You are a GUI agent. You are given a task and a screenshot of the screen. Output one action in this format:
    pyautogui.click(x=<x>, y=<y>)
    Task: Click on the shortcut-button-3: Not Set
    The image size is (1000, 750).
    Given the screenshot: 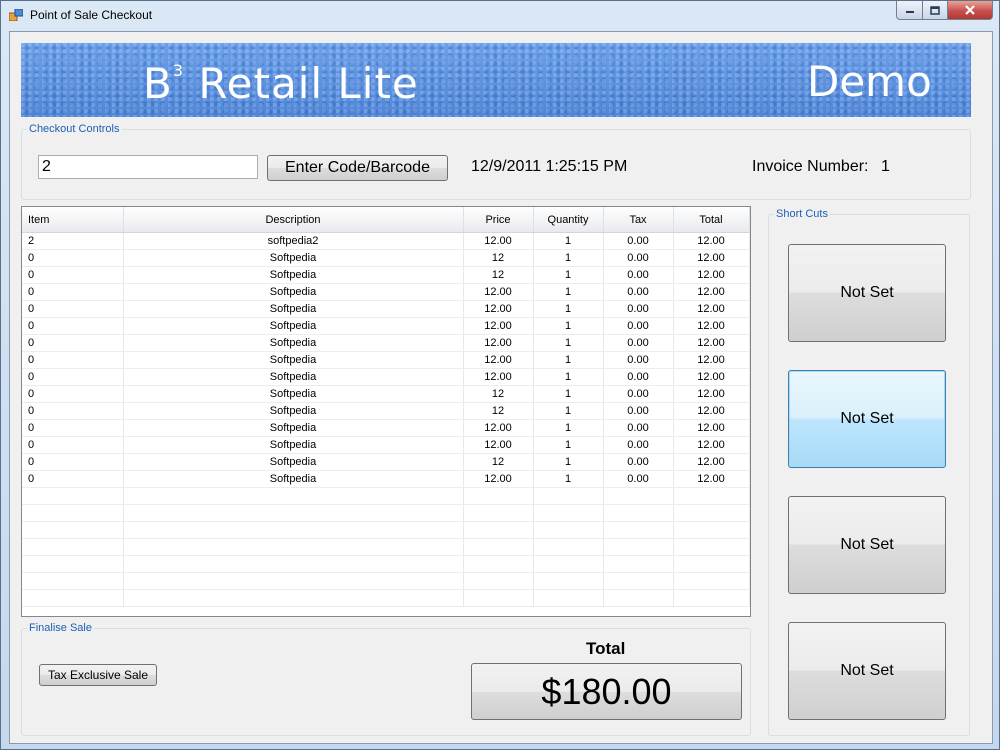 What is the action you would take?
    pyautogui.click(x=867, y=545)
    